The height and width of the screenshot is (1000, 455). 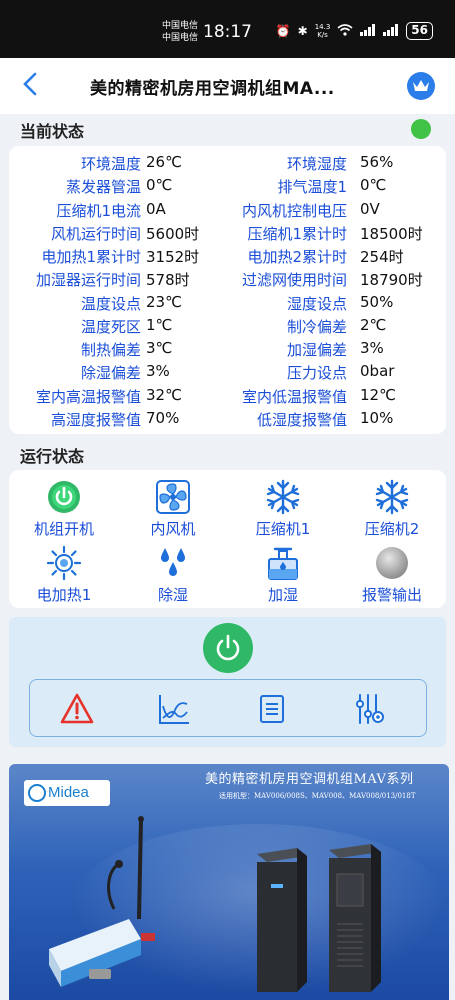 I want to click on run-item-label: 加湿, so click(x=282, y=595).